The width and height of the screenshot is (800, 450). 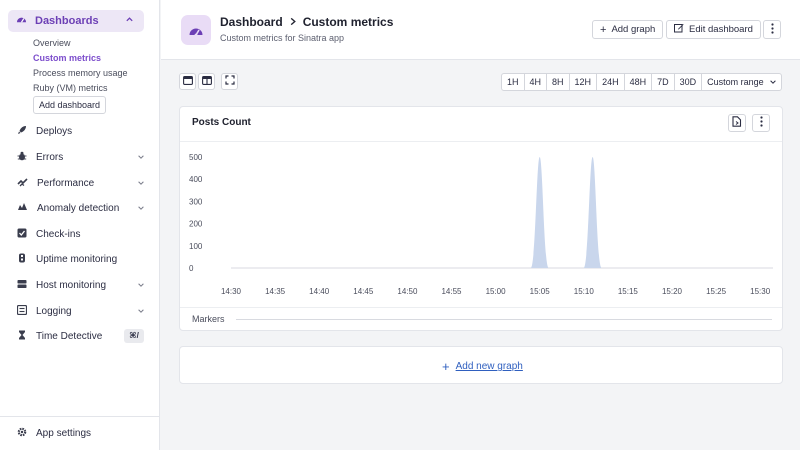 I want to click on sidebar-item-errors: Errors, so click(x=82, y=157).